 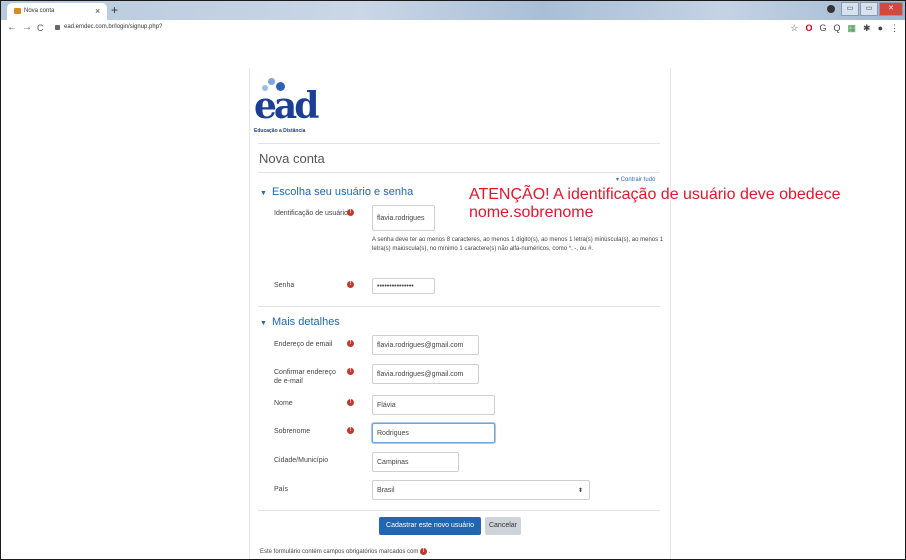 I want to click on maximize-button: ▭, so click(x=869, y=9).